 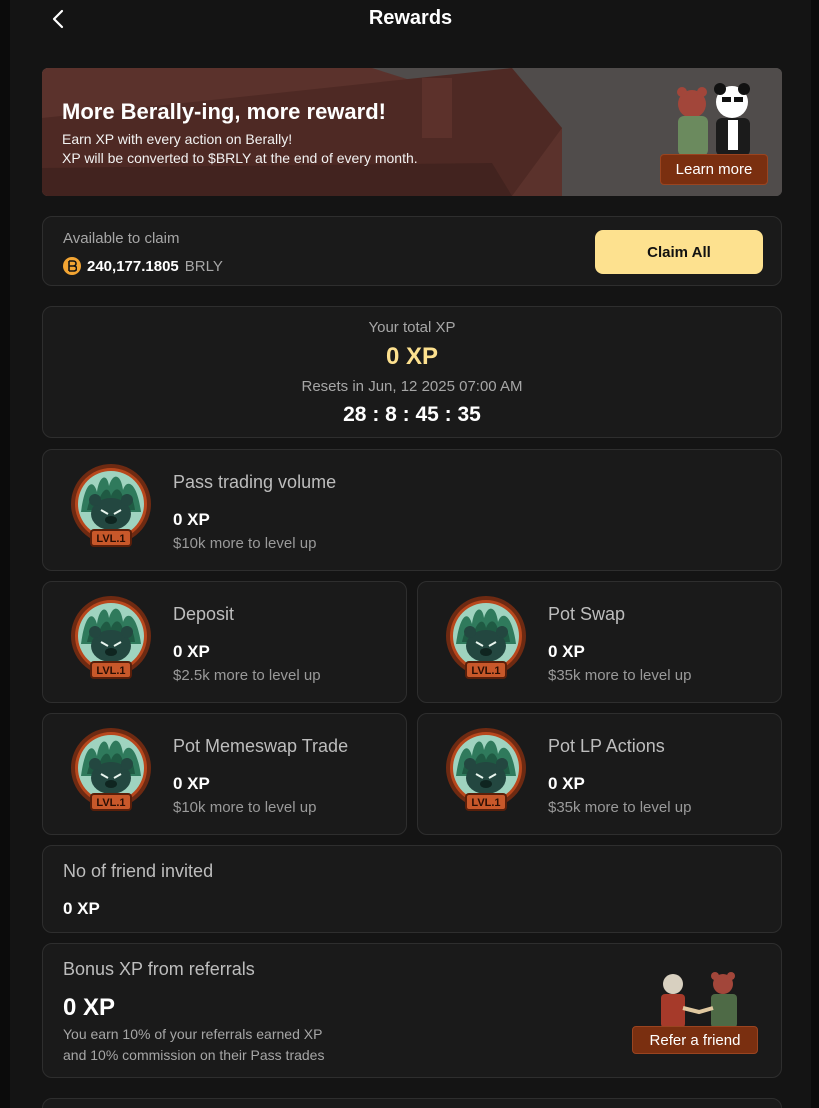 What do you see at coordinates (193, 1034) in the screenshot?
I see `bonus-line-1: You earn 10% of your referrals earned XP` at bounding box center [193, 1034].